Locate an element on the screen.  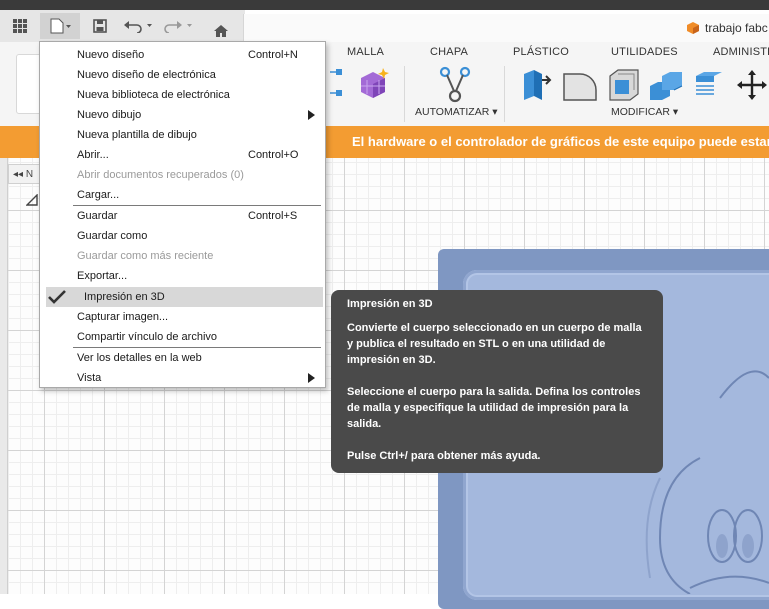
automate-icon is located at coordinates (455, 85).